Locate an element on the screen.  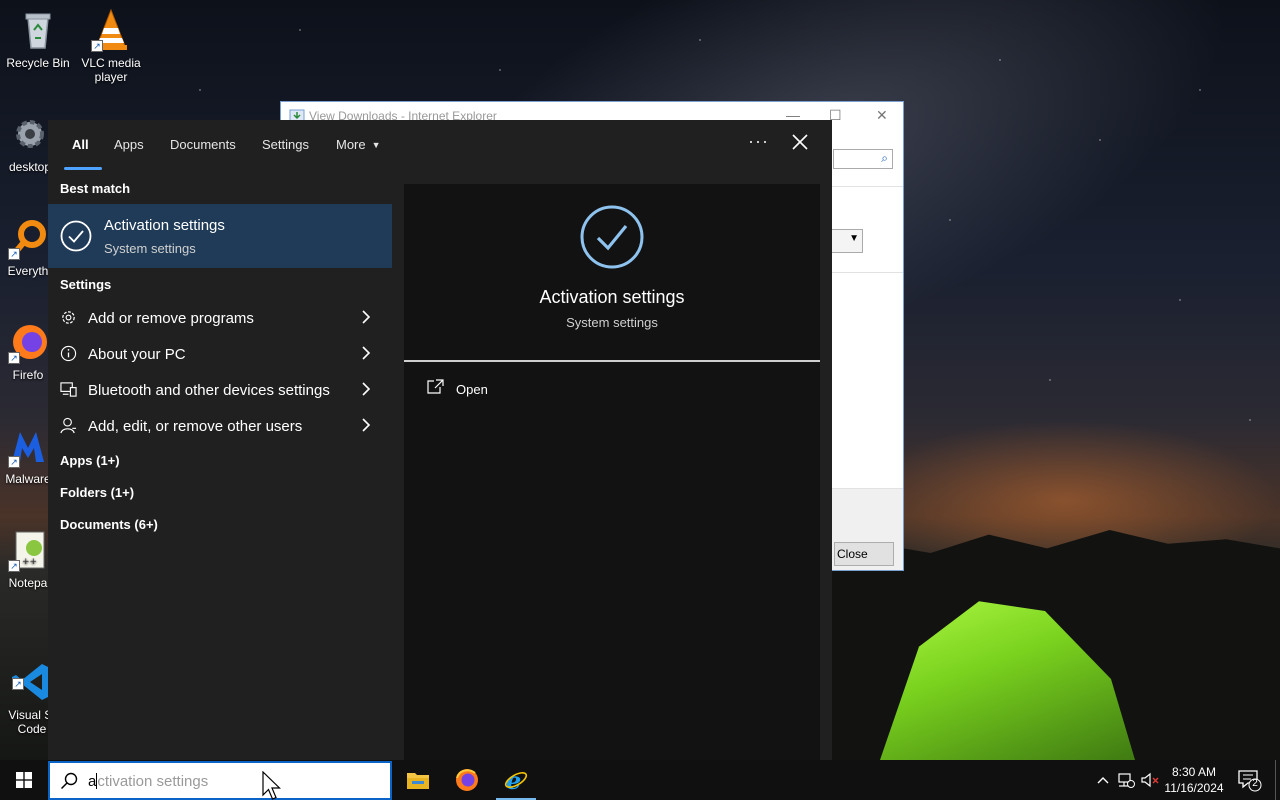
best-match-subtitle: System settings is located at coordinates (150, 248).